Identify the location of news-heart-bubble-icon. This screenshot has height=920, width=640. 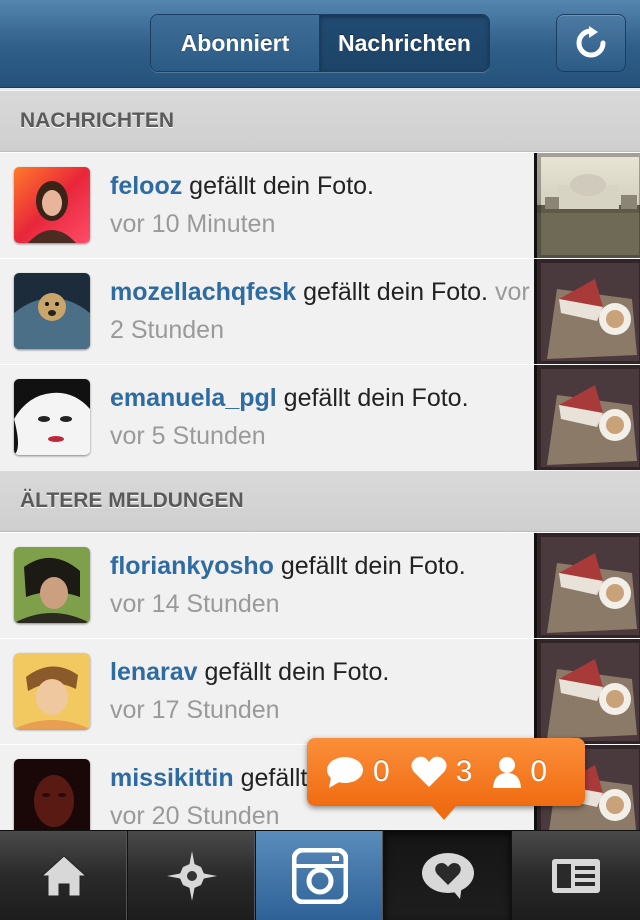
(447, 876).